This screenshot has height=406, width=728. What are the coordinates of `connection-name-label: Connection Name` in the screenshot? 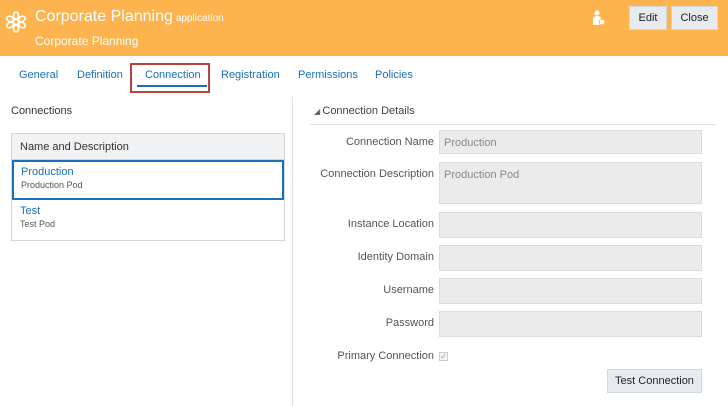 It's located at (389, 142).